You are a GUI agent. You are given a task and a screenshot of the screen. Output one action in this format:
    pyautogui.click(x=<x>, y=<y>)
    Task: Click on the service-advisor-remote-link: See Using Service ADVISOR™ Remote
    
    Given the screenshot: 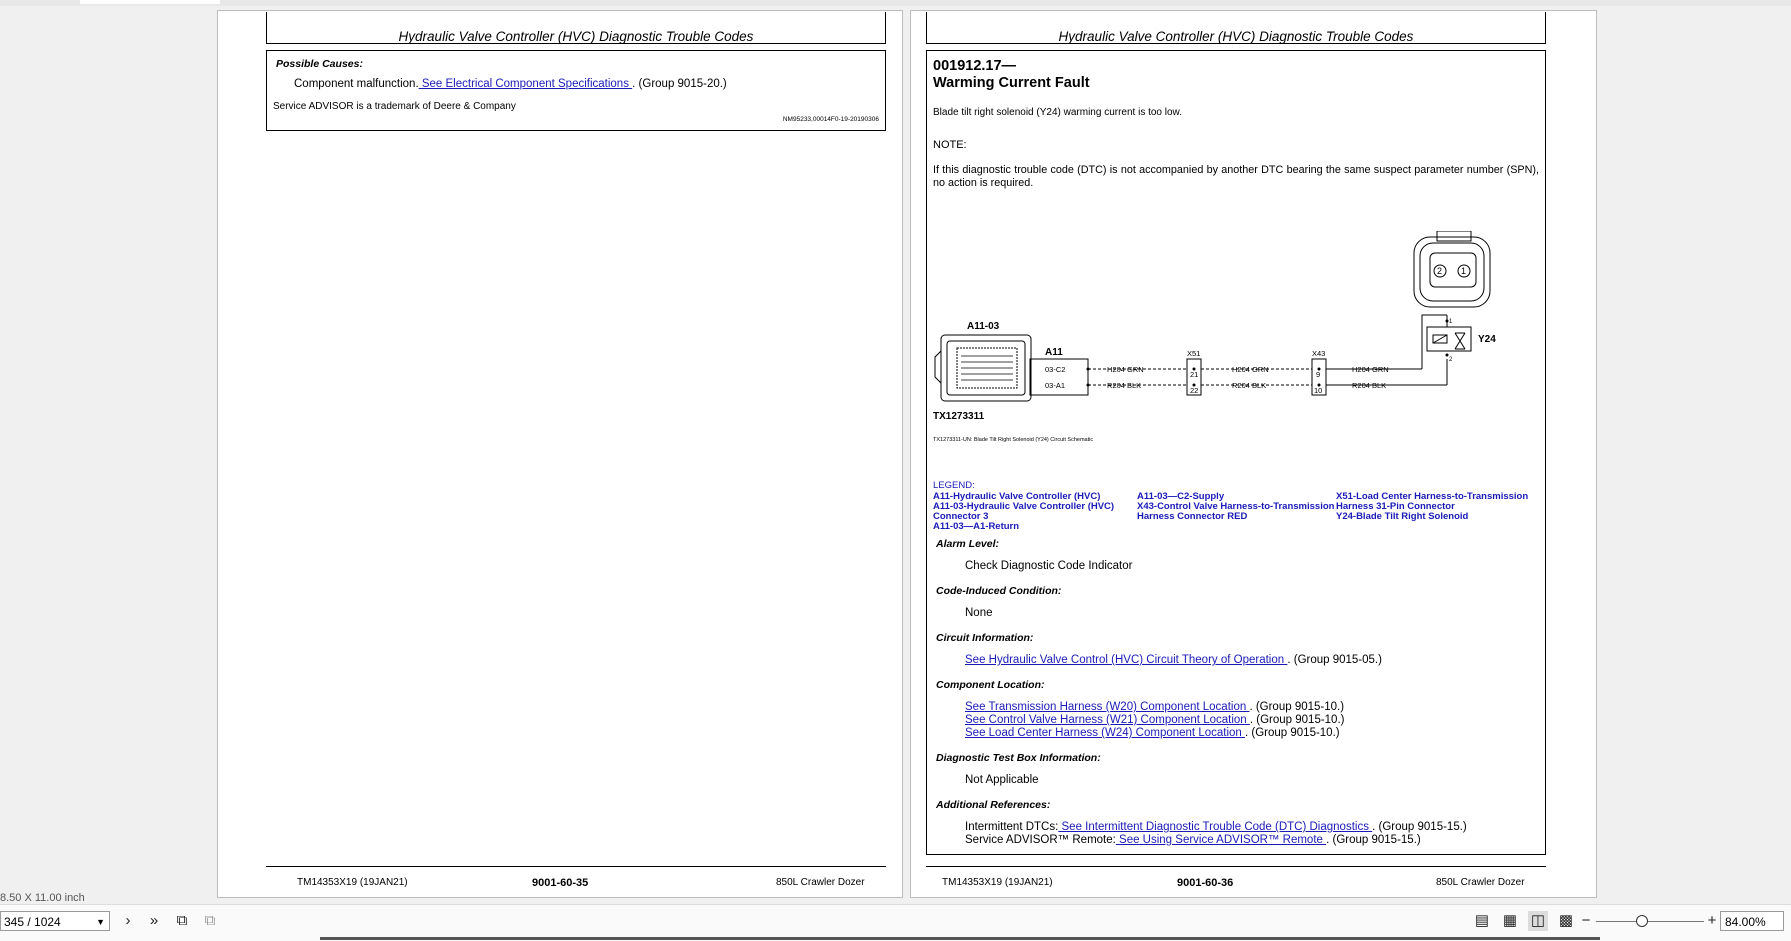 What is the action you would take?
    pyautogui.click(x=1221, y=840)
    